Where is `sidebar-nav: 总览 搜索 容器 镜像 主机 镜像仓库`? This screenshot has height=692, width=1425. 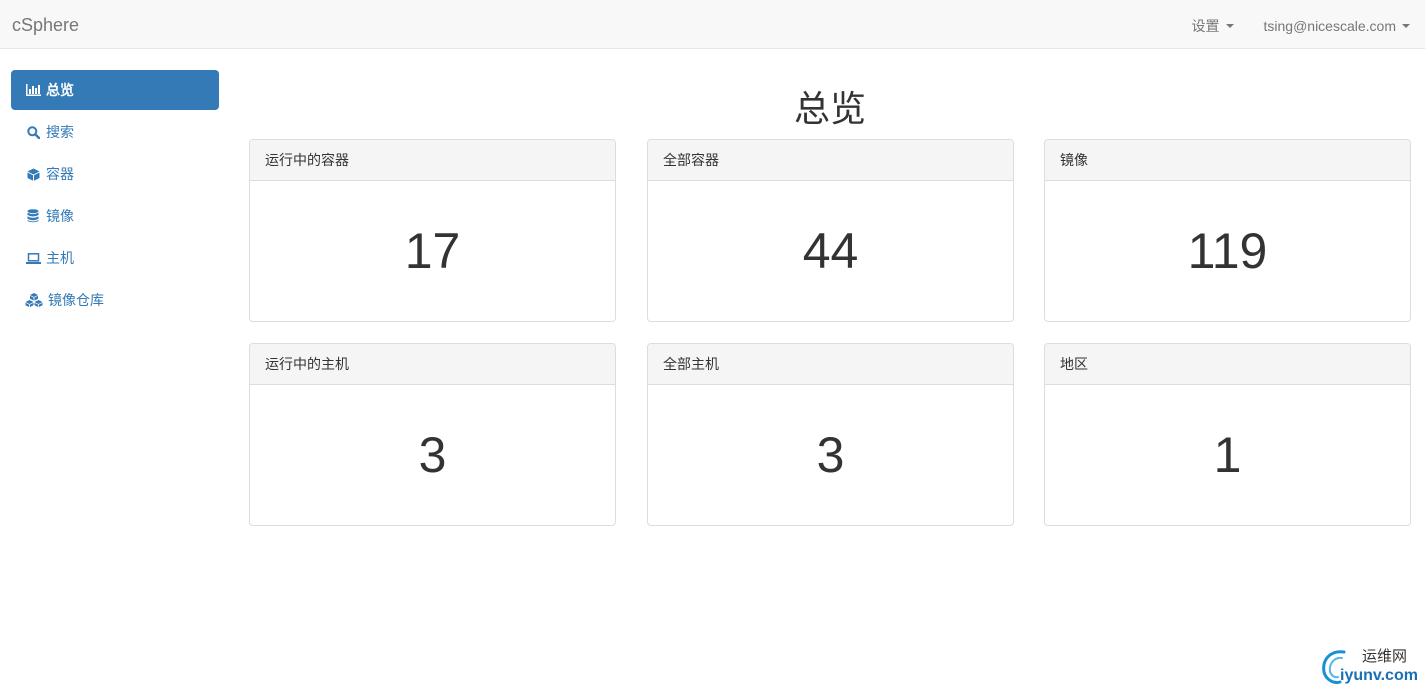
sidebar-nav: 总览 搜索 容器 镜像 主机 镜像仓库 is located at coordinates (115, 196).